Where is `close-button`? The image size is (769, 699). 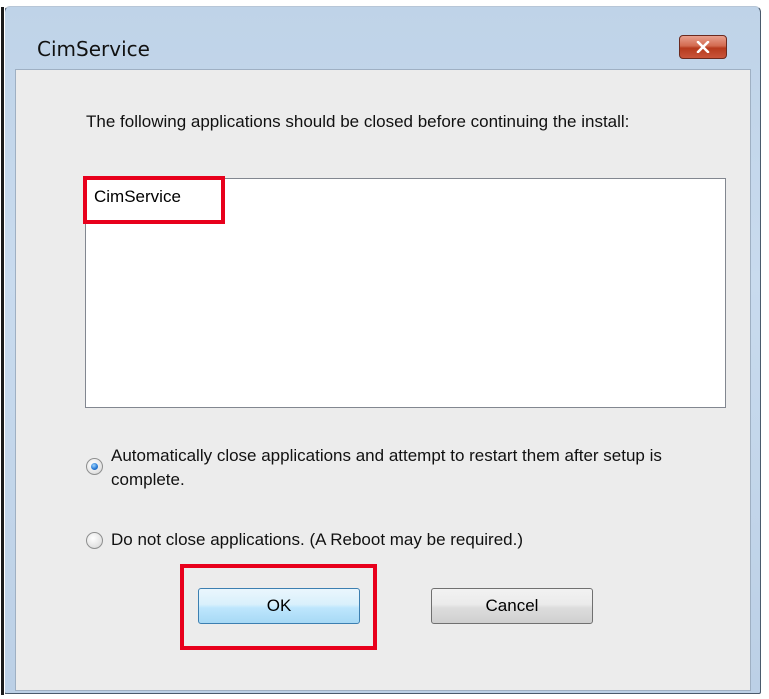 close-button is located at coordinates (703, 47).